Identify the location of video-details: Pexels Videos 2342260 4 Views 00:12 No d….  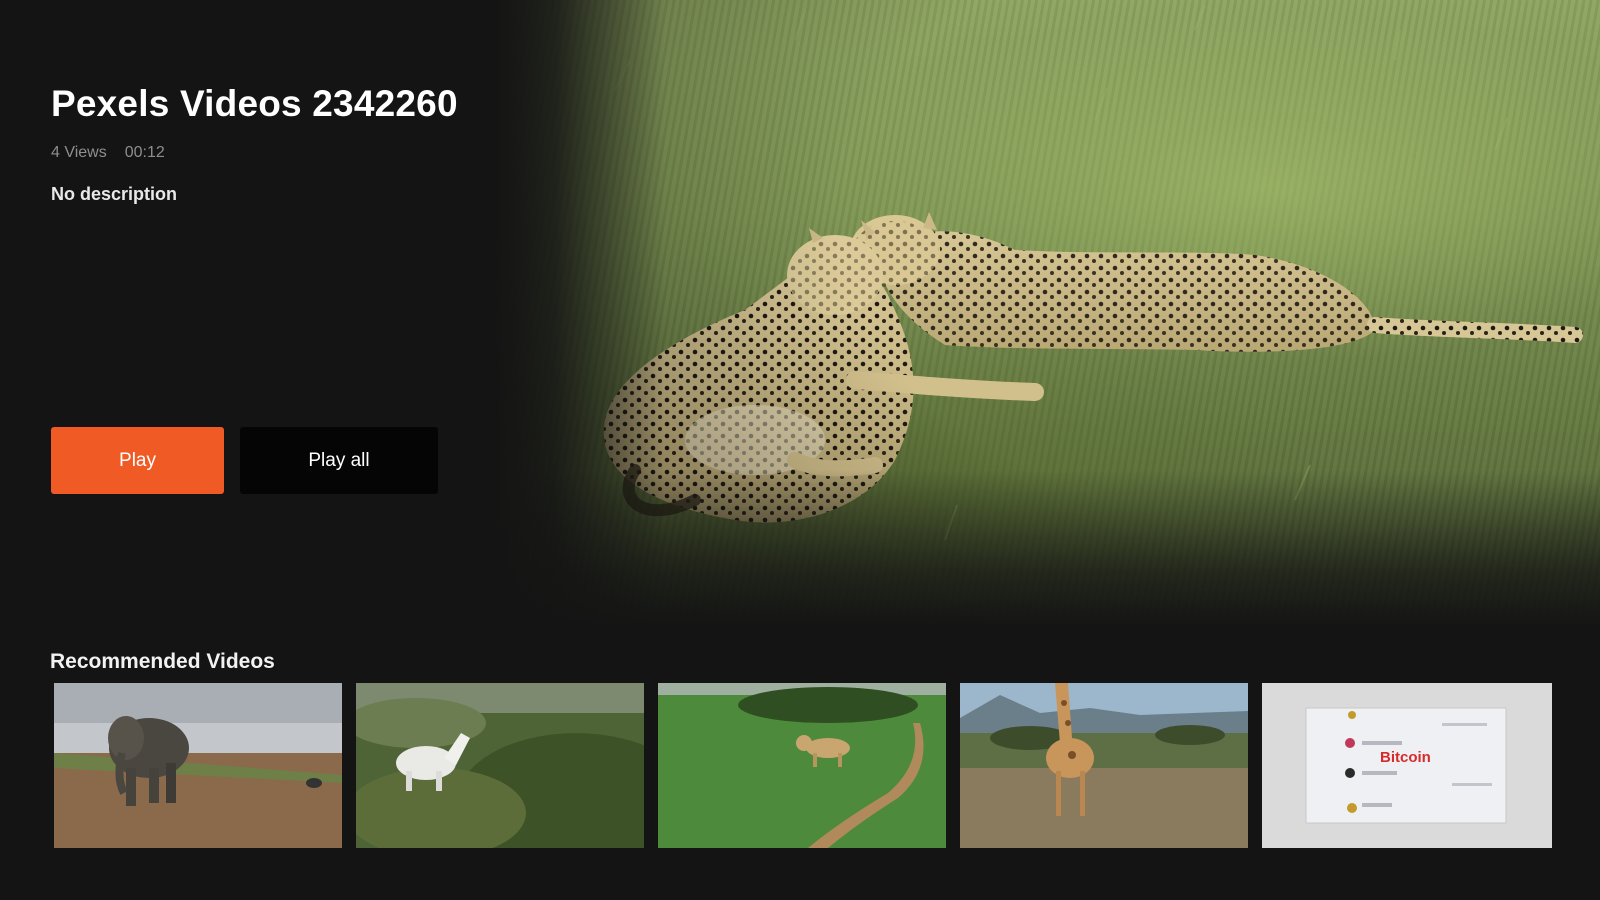
(271, 142).